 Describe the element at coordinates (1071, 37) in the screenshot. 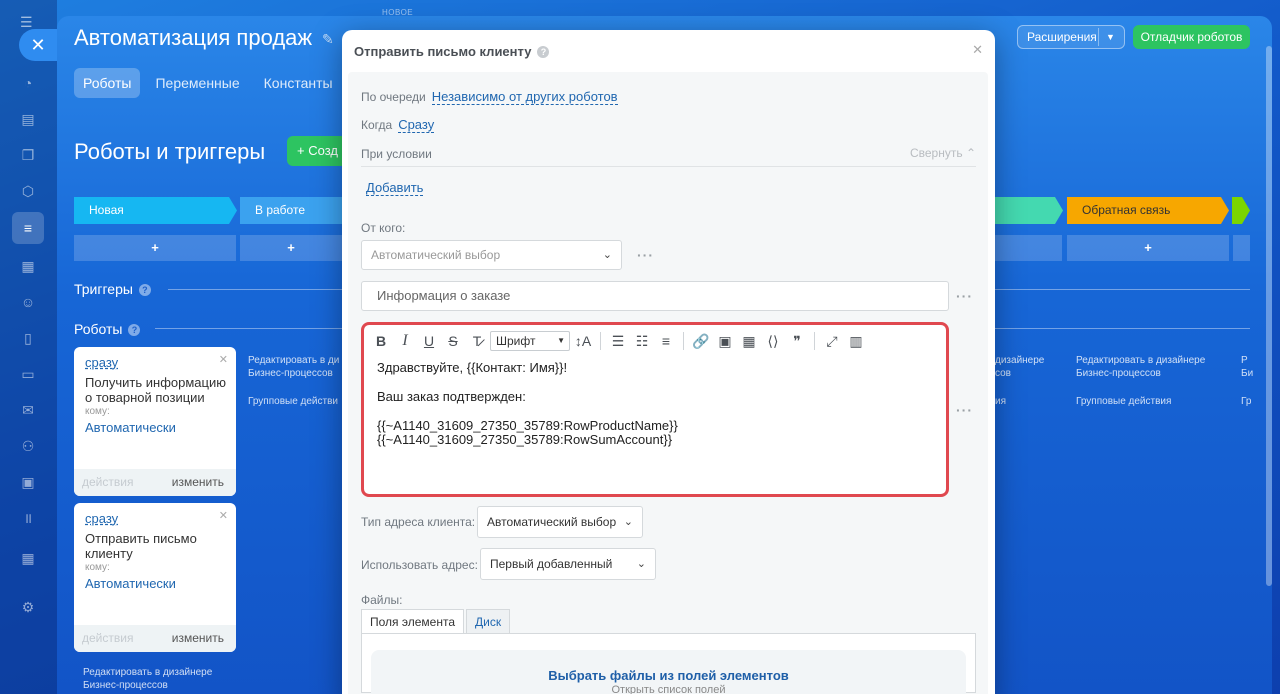

I see `extensions-button: Расширения ▼` at that location.